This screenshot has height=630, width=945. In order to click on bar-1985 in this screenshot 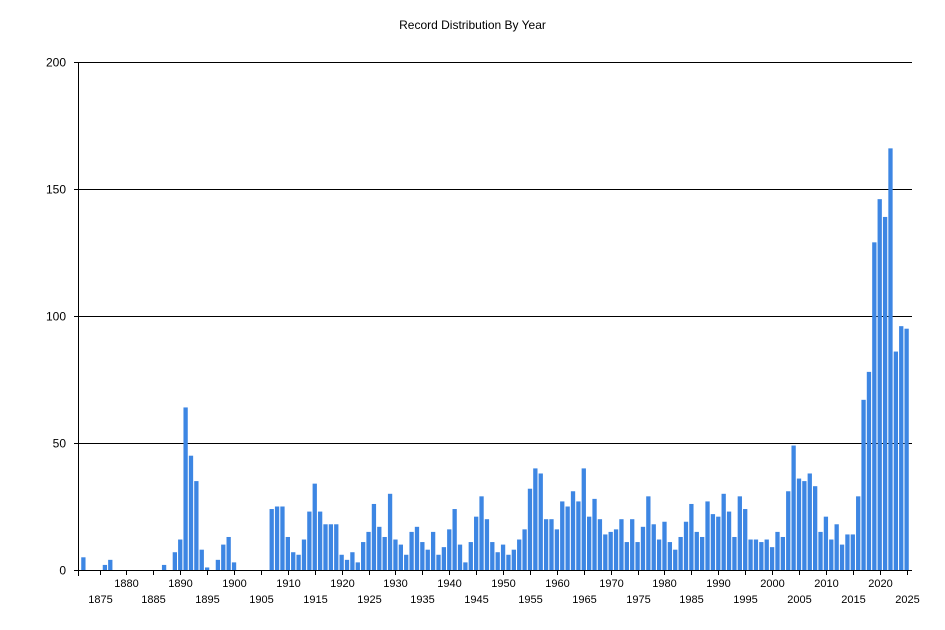, I will do `click(691, 536)`.